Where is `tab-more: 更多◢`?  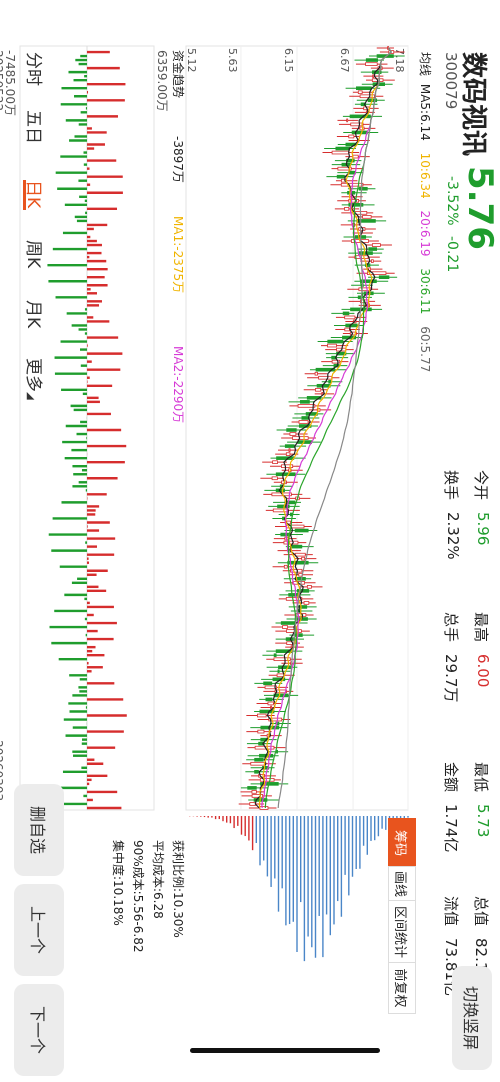
tab-more: 更多◢ is located at coordinates (35, 379).